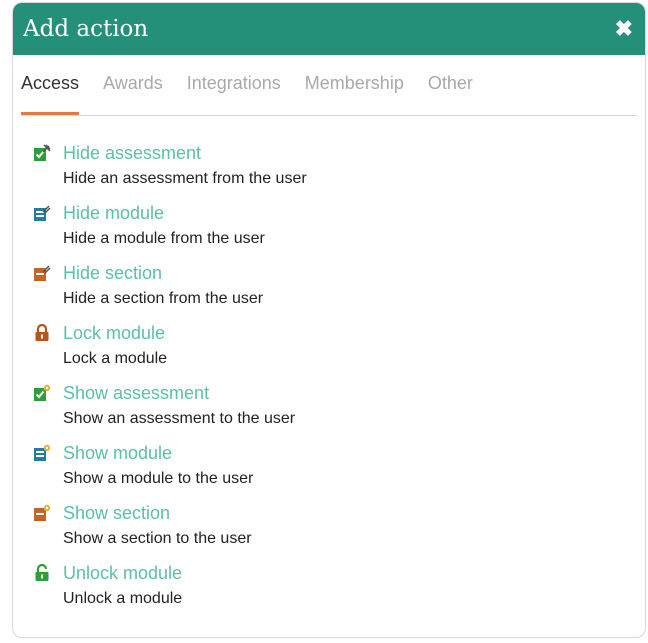  Describe the element at coordinates (624, 29) in the screenshot. I see `close-icon: ✖` at that location.